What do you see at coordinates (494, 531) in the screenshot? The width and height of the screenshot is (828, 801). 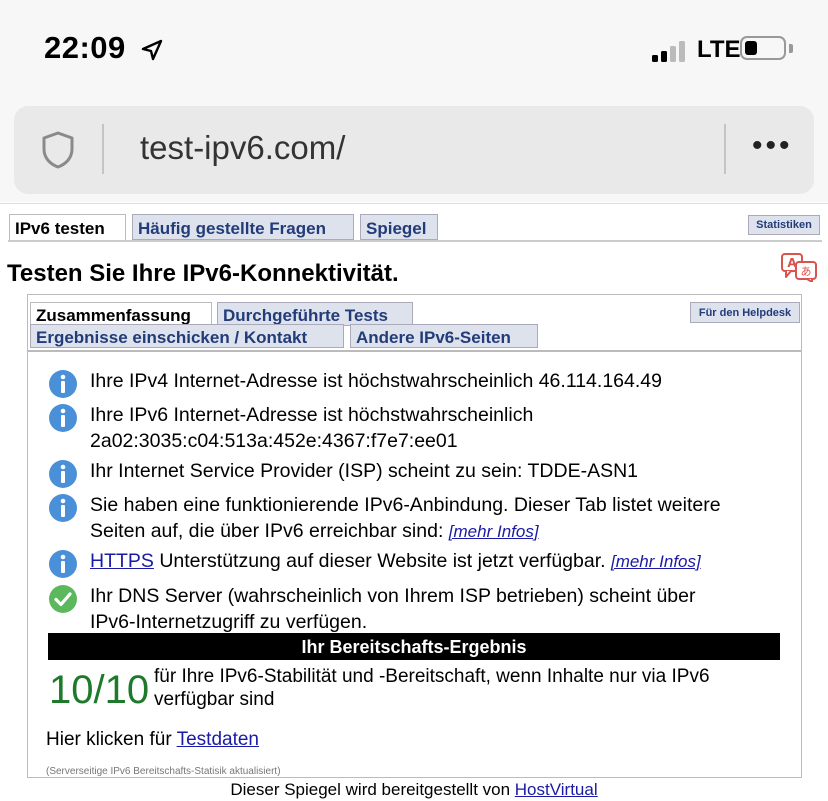 I see `more-info-link: [mehr Infos]` at bounding box center [494, 531].